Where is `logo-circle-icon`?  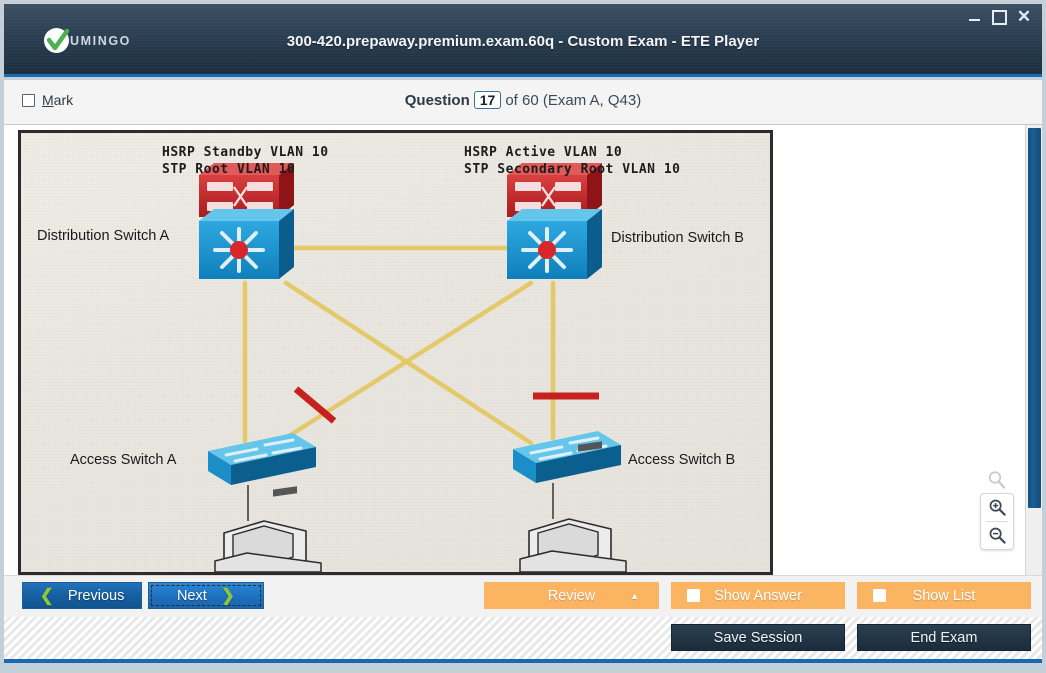 logo-circle-icon is located at coordinates (56, 40).